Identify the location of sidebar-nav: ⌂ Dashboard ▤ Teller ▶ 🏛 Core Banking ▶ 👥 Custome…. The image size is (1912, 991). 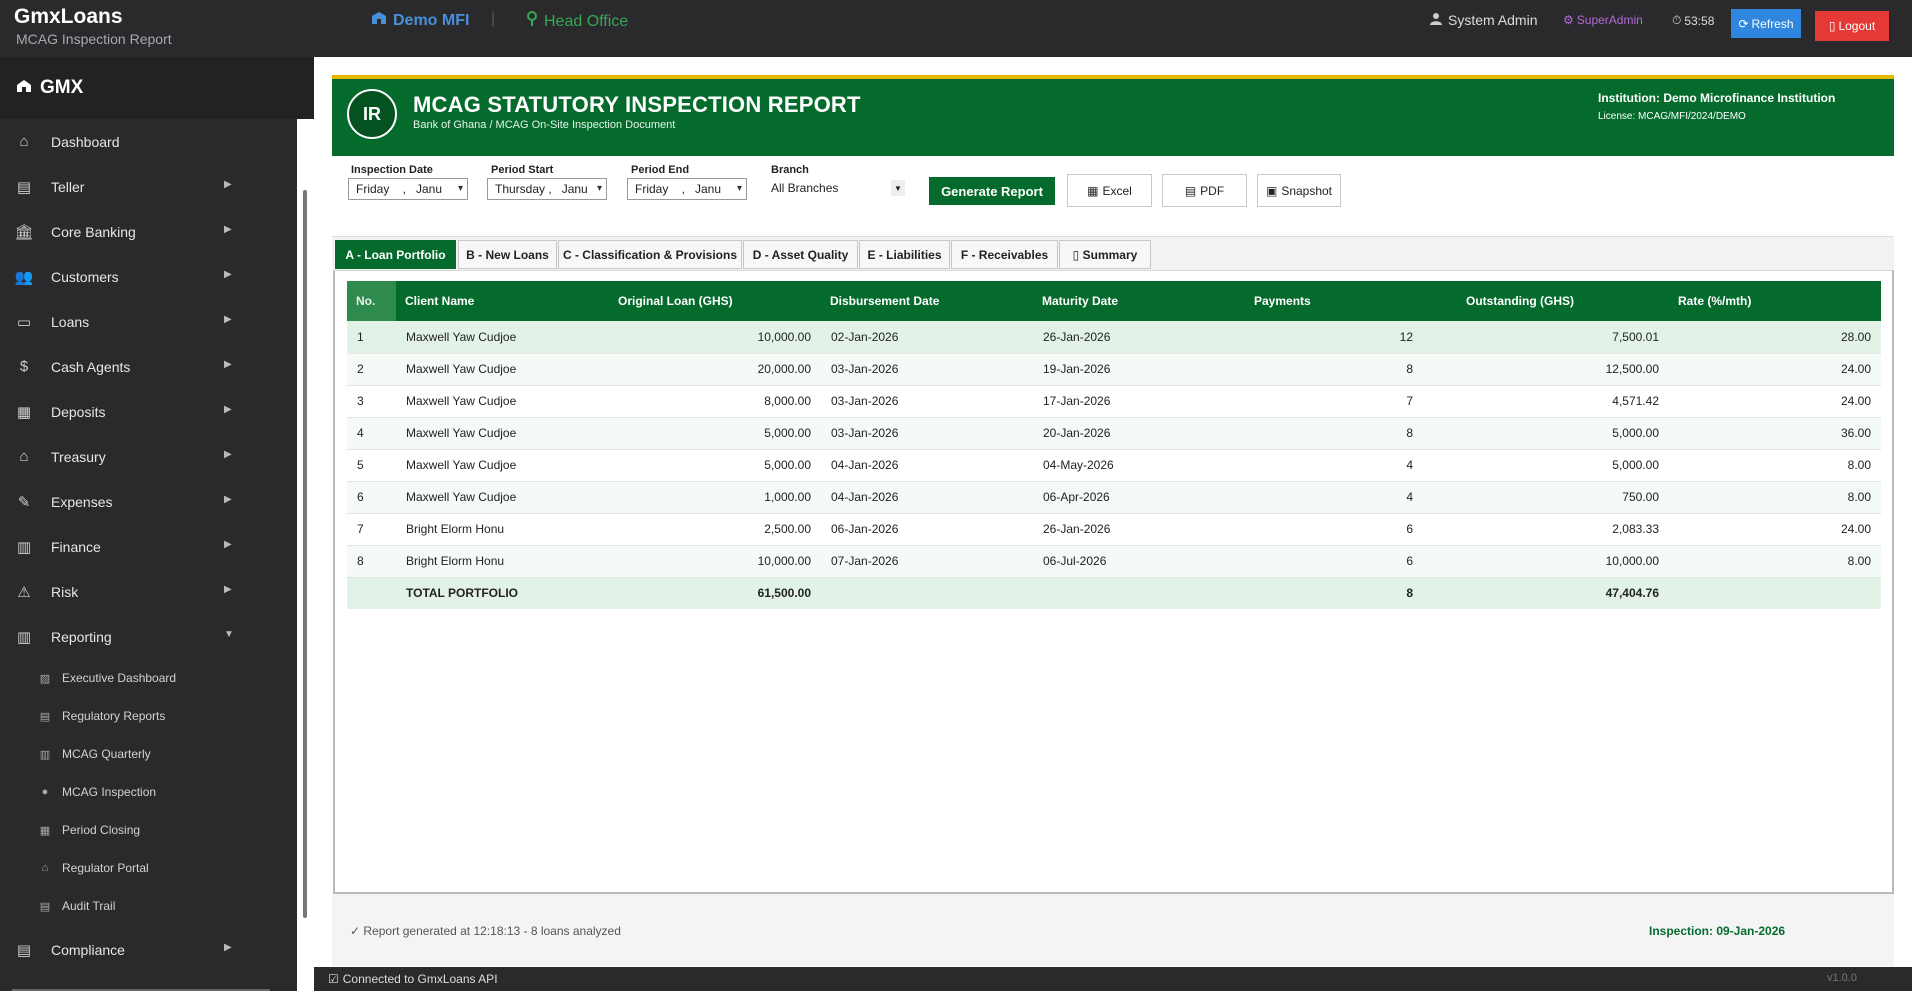
(148, 545).